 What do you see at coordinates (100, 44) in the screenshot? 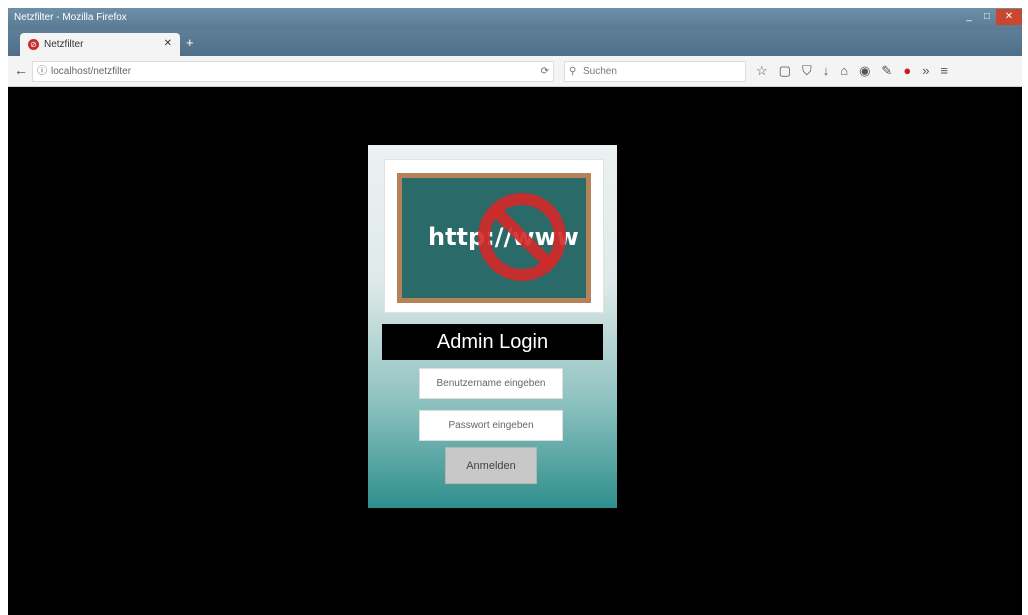
I see `browser-tab: ⊘ Netzfilter ✕` at bounding box center [100, 44].